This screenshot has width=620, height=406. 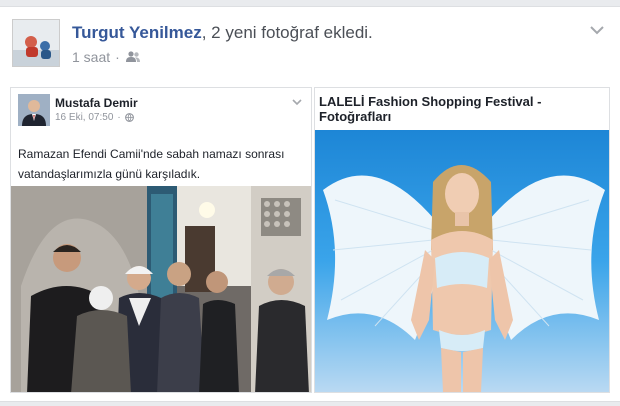 What do you see at coordinates (96, 103) in the screenshot?
I see `shared-author-name: Mustafa Demir` at bounding box center [96, 103].